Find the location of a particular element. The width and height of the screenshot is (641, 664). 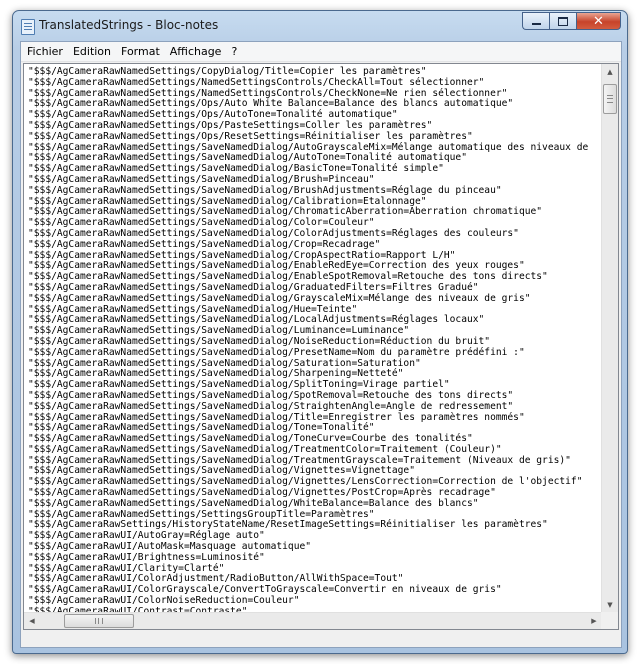

vertical-scroll-thumb is located at coordinates (610, 99).